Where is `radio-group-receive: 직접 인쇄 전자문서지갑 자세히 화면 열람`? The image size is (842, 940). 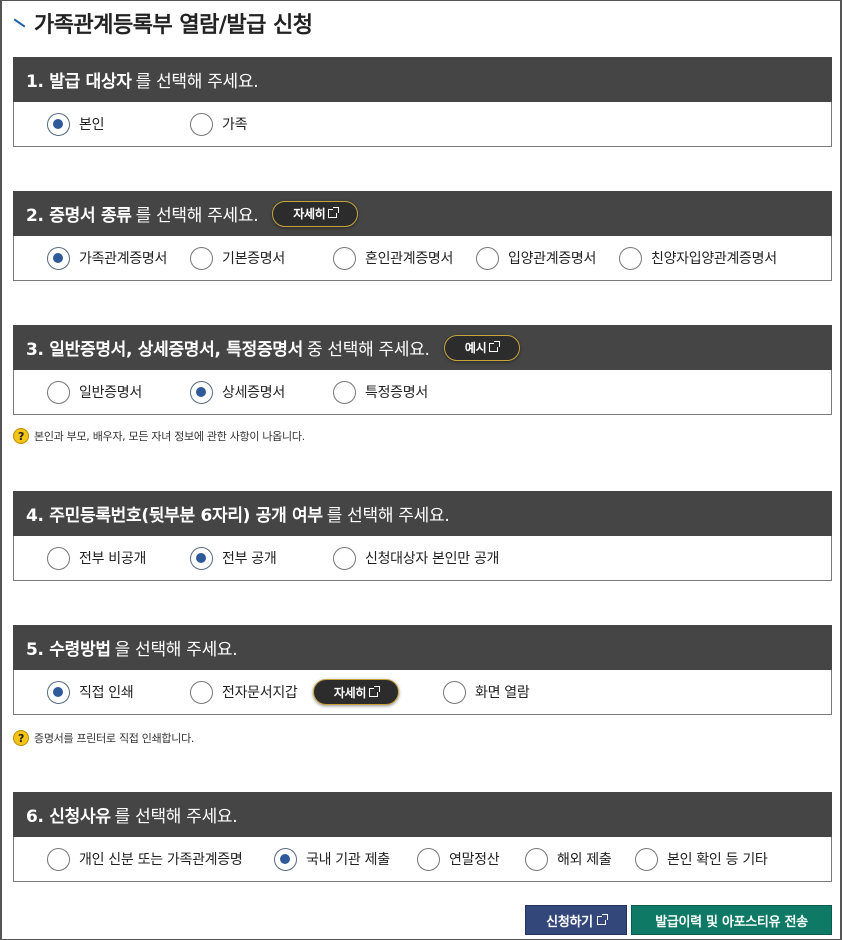
radio-group-receive: 직접 인쇄 전자문서지갑 자세히 화면 열람 is located at coordinates (422, 692).